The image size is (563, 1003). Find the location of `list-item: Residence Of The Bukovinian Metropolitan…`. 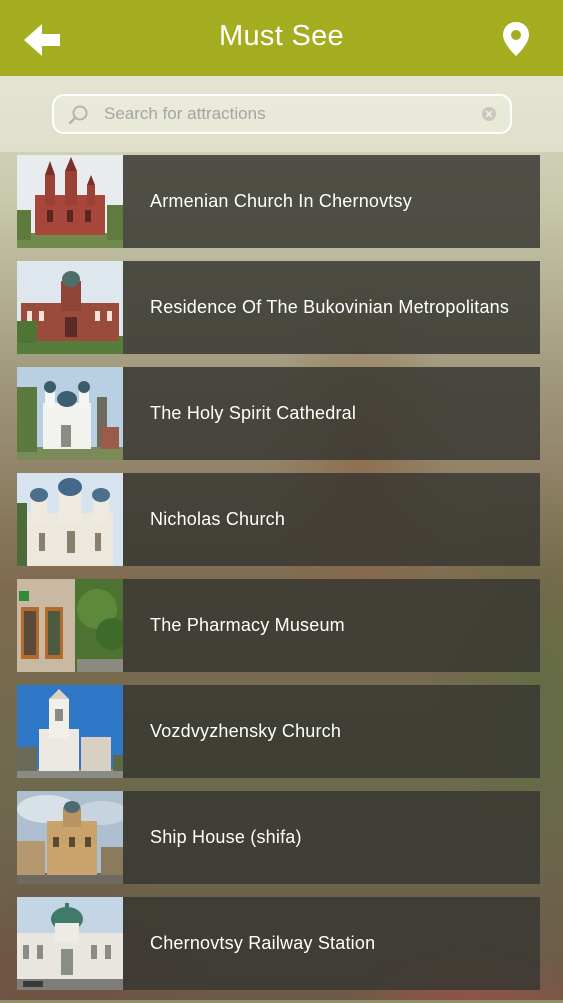

list-item: Residence Of The Bukovinian Metropolitan… is located at coordinates (278, 307).